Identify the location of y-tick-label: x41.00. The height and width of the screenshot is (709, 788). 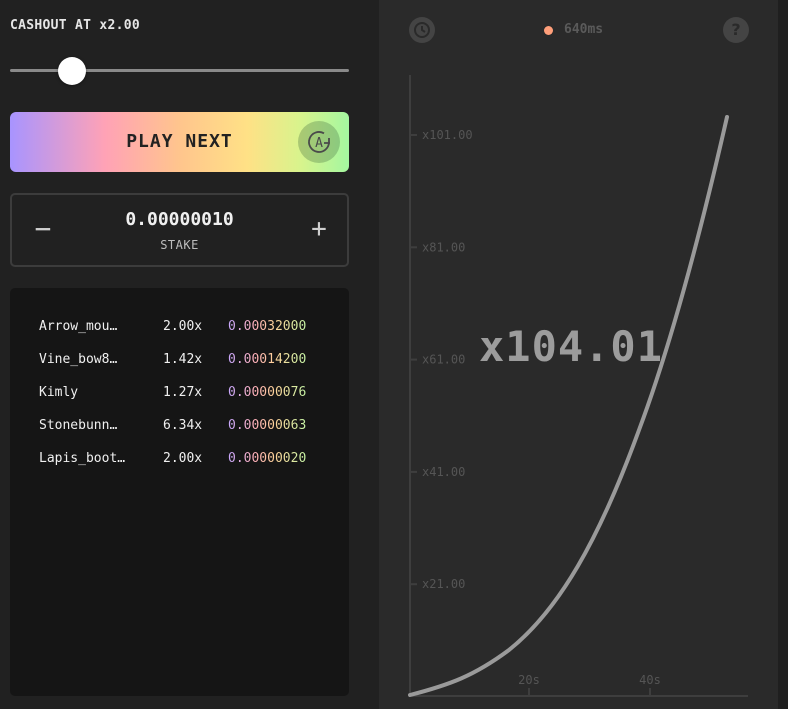
(443, 472).